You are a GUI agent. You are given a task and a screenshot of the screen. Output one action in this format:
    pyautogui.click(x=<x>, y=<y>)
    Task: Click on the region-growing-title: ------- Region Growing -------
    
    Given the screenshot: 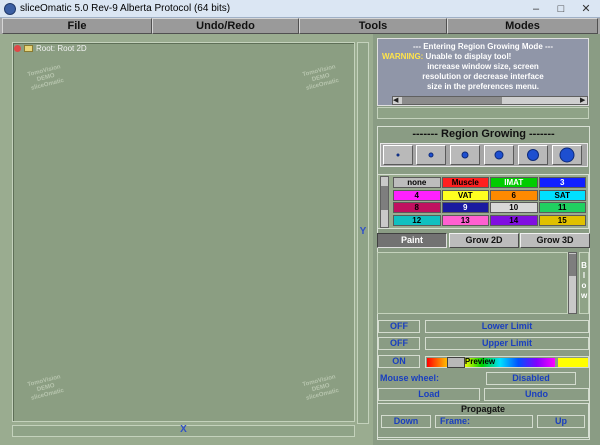 What is the action you would take?
    pyautogui.click(x=483, y=134)
    